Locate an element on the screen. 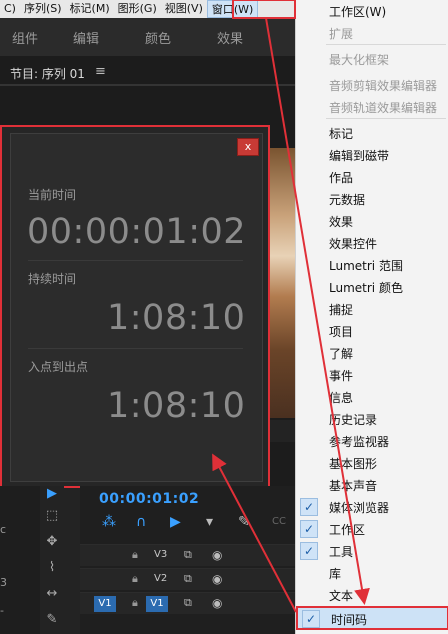 The width and height of the screenshot is (448, 634). menu-item-events-item: 事件 is located at coordinates (372, 375).